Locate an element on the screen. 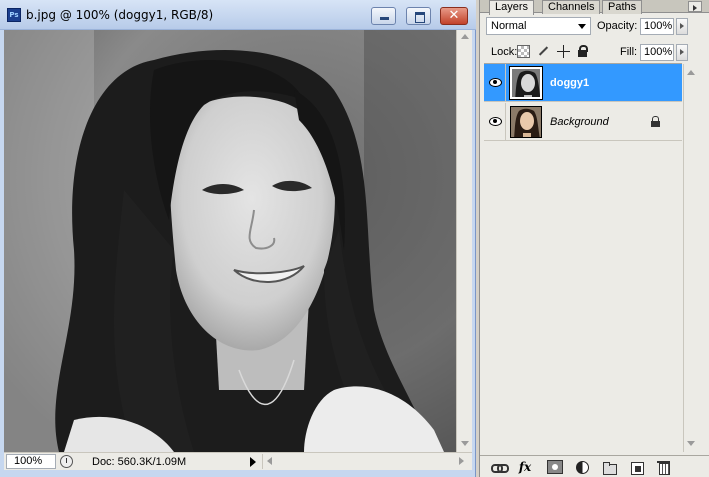  layer-row-doggy1: doggy1 is located at coordinates (583, 83).